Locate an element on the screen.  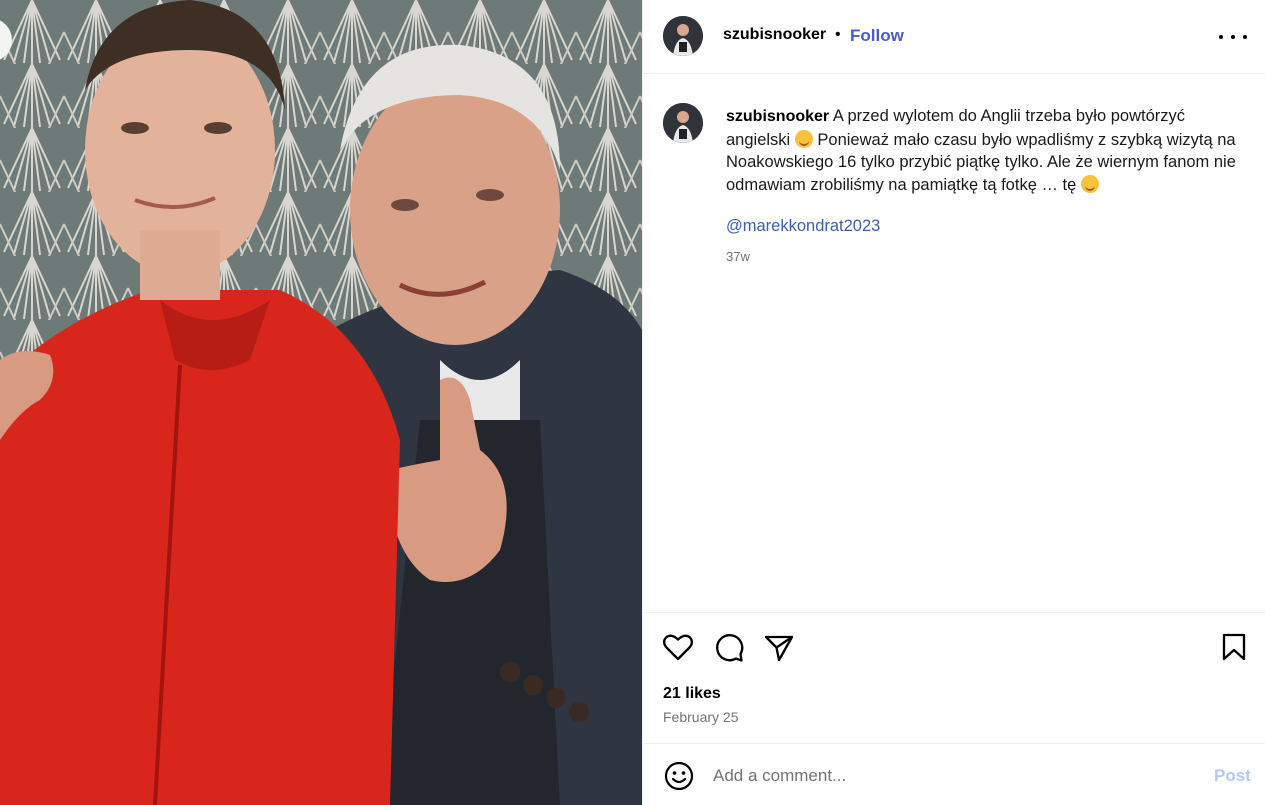
comment-input is located at coordinates (943, 776).